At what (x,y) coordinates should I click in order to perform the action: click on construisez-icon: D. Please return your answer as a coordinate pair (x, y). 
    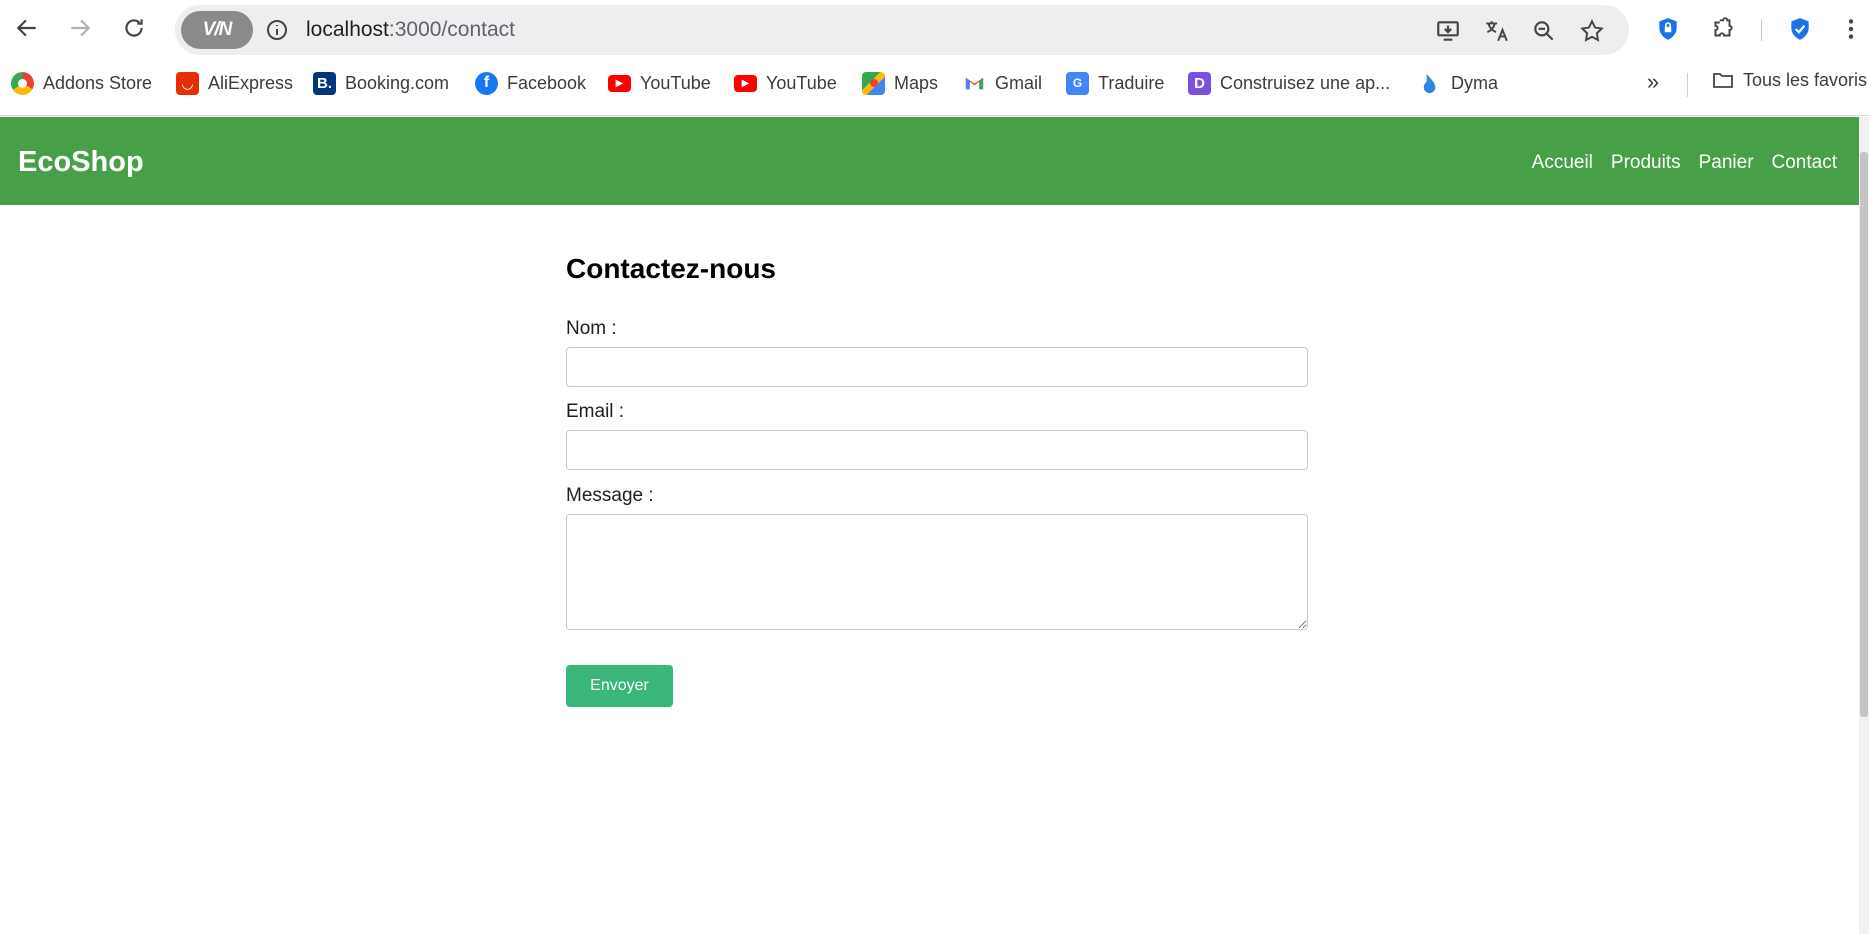
    Looking at the image, I should click on (1199, 83).